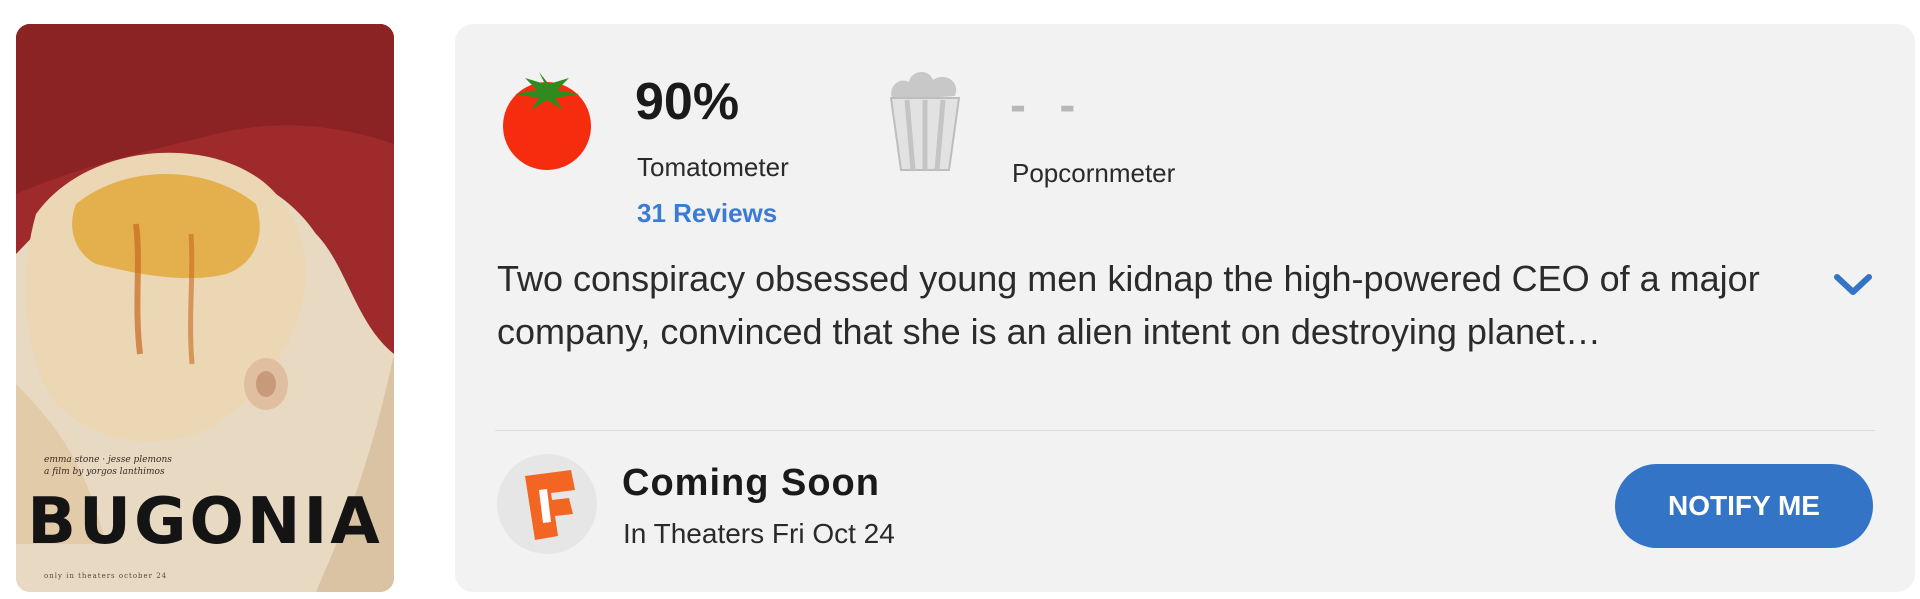 The image size is (1920, 599). I want to click on popcorn-bucket-icon, so click(925, 122).